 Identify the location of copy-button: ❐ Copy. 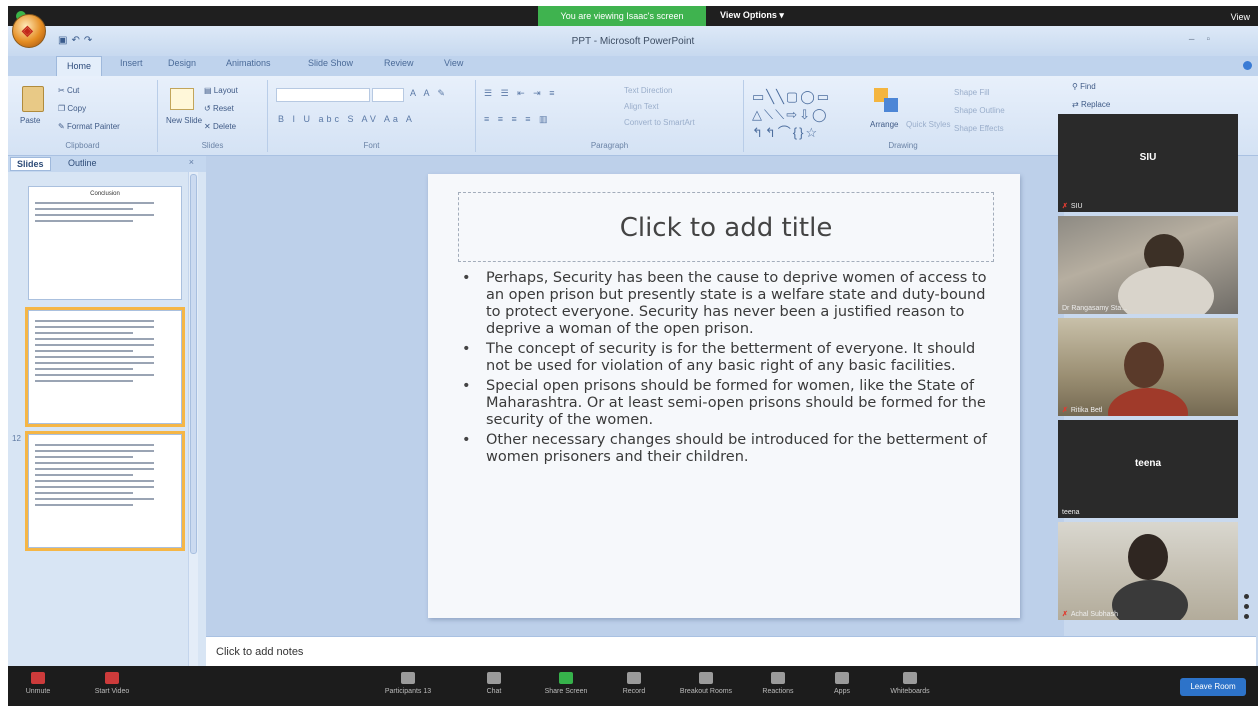
(72, 108).